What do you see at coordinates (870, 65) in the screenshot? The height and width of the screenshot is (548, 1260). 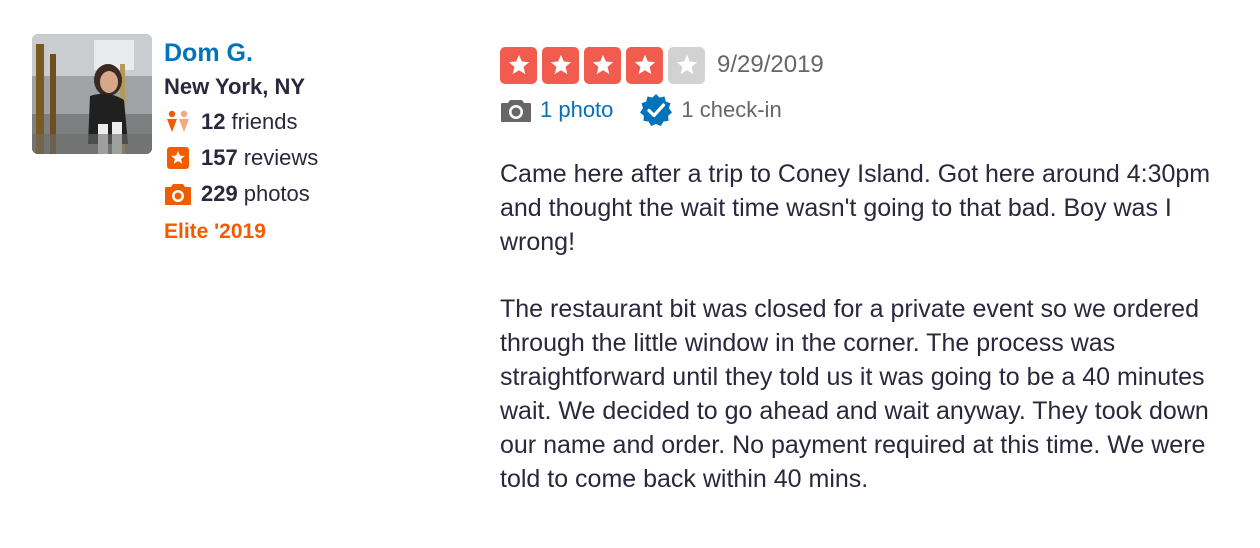 I see `rating-row: 9/29/2019` at bounding box center [870, 65].